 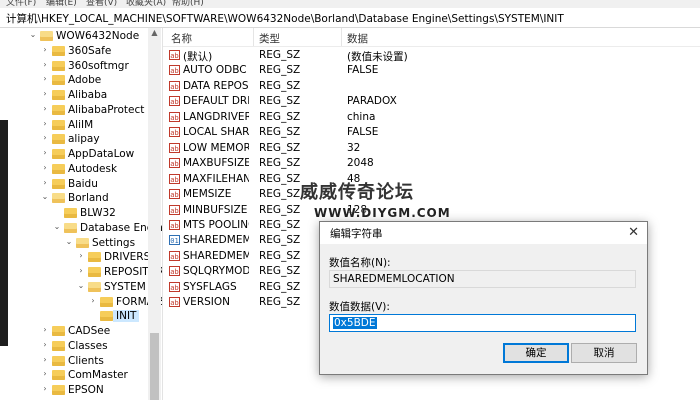 I want to click on list-row: ab LANGDRIVER REG_SZ china, so click(x=431, y=117).